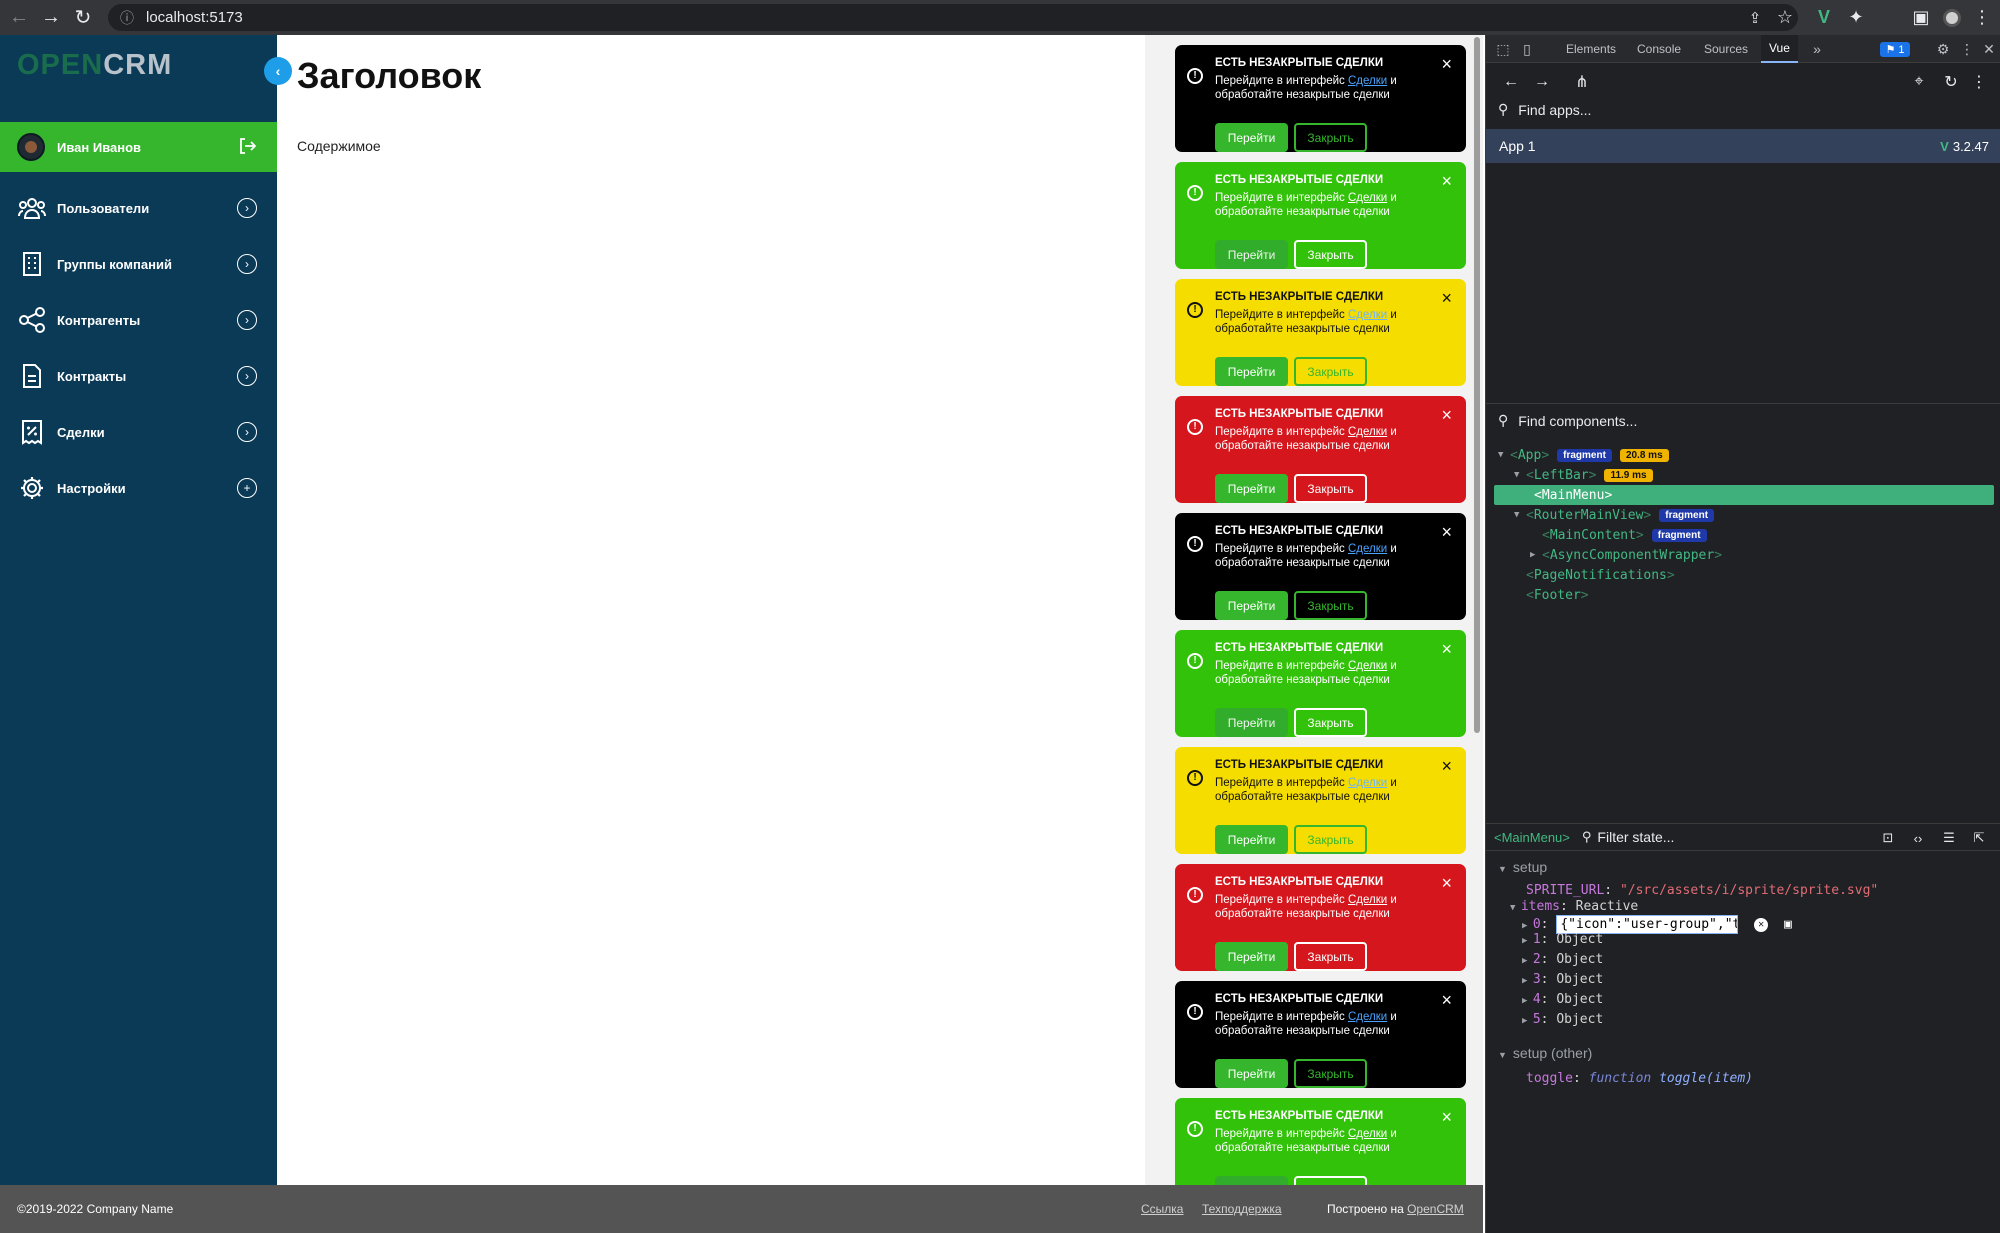 The height and width of the screenshot is (1233, 2000). Describe the element at coordinates (1921, 17) in the screenshot. I see `side-panel-icon: ▣` at that location.